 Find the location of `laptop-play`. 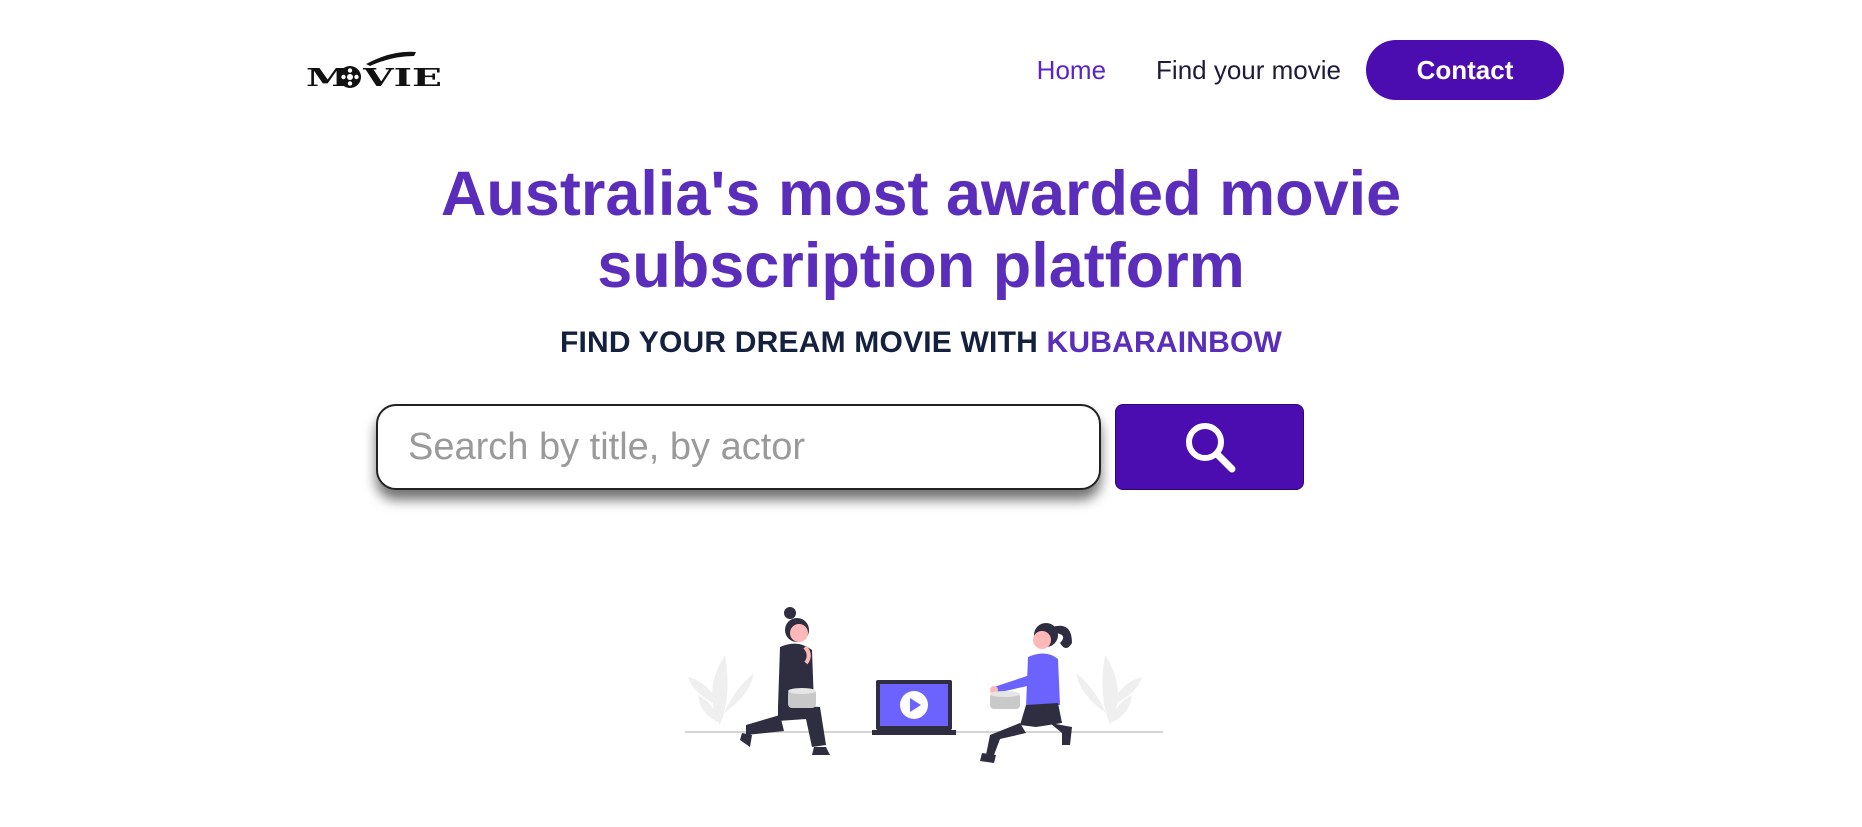

laptop-play is located at coordinates (914, 707).